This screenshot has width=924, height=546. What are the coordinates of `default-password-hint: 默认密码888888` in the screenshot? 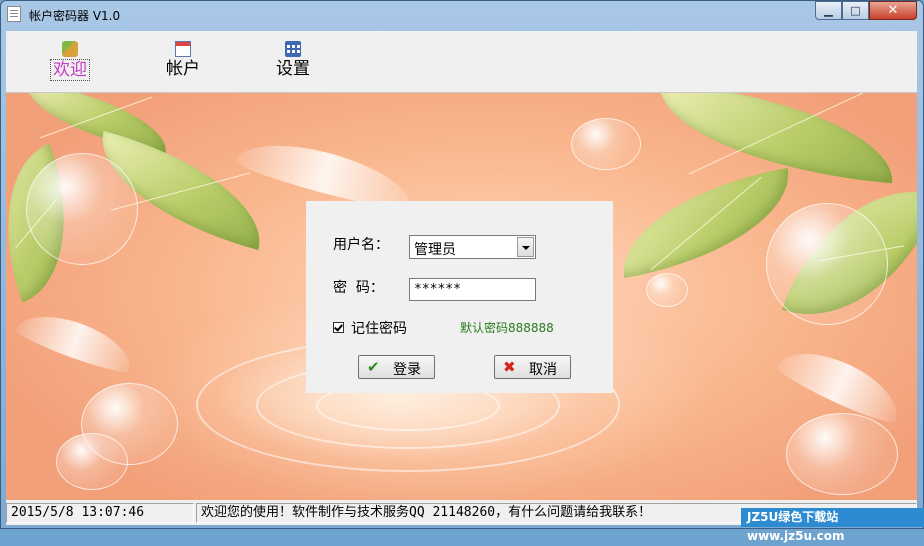 It's located at (507, 328).